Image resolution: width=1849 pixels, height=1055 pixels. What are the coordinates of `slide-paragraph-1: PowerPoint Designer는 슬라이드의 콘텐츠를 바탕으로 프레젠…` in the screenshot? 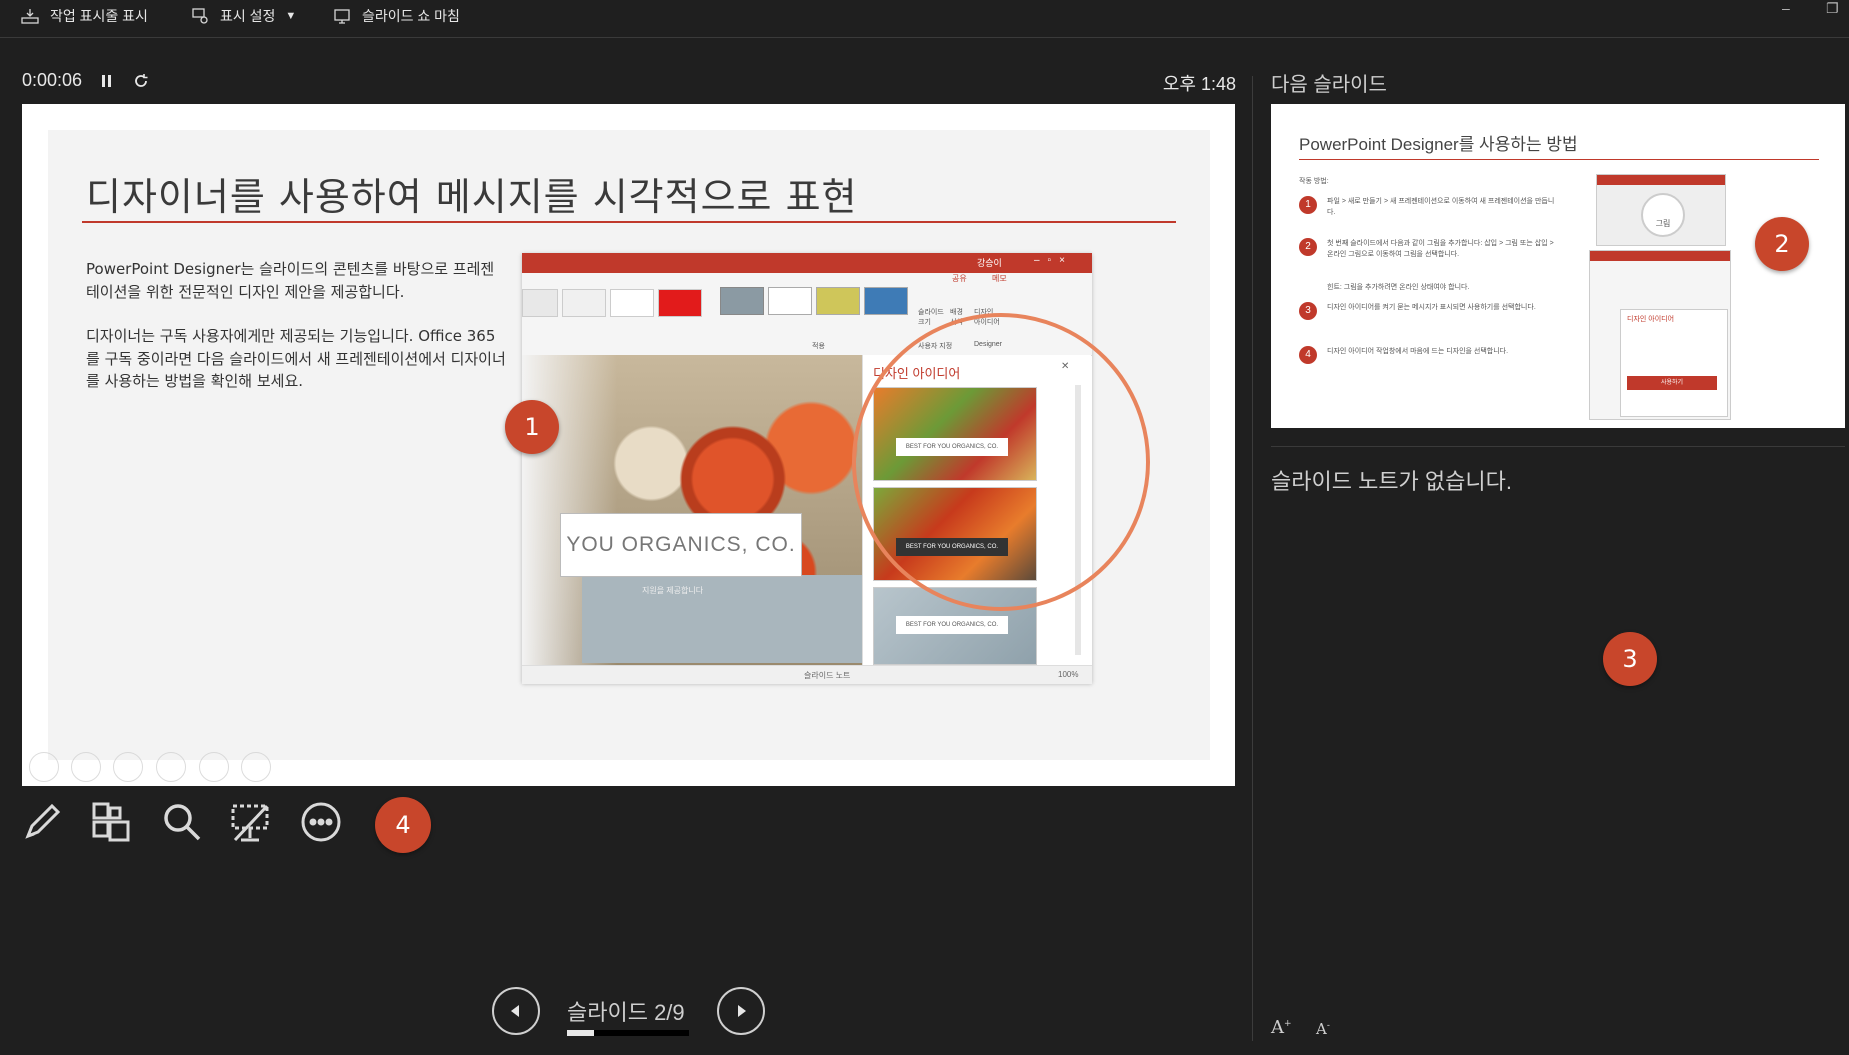 It's located at (290, 280).